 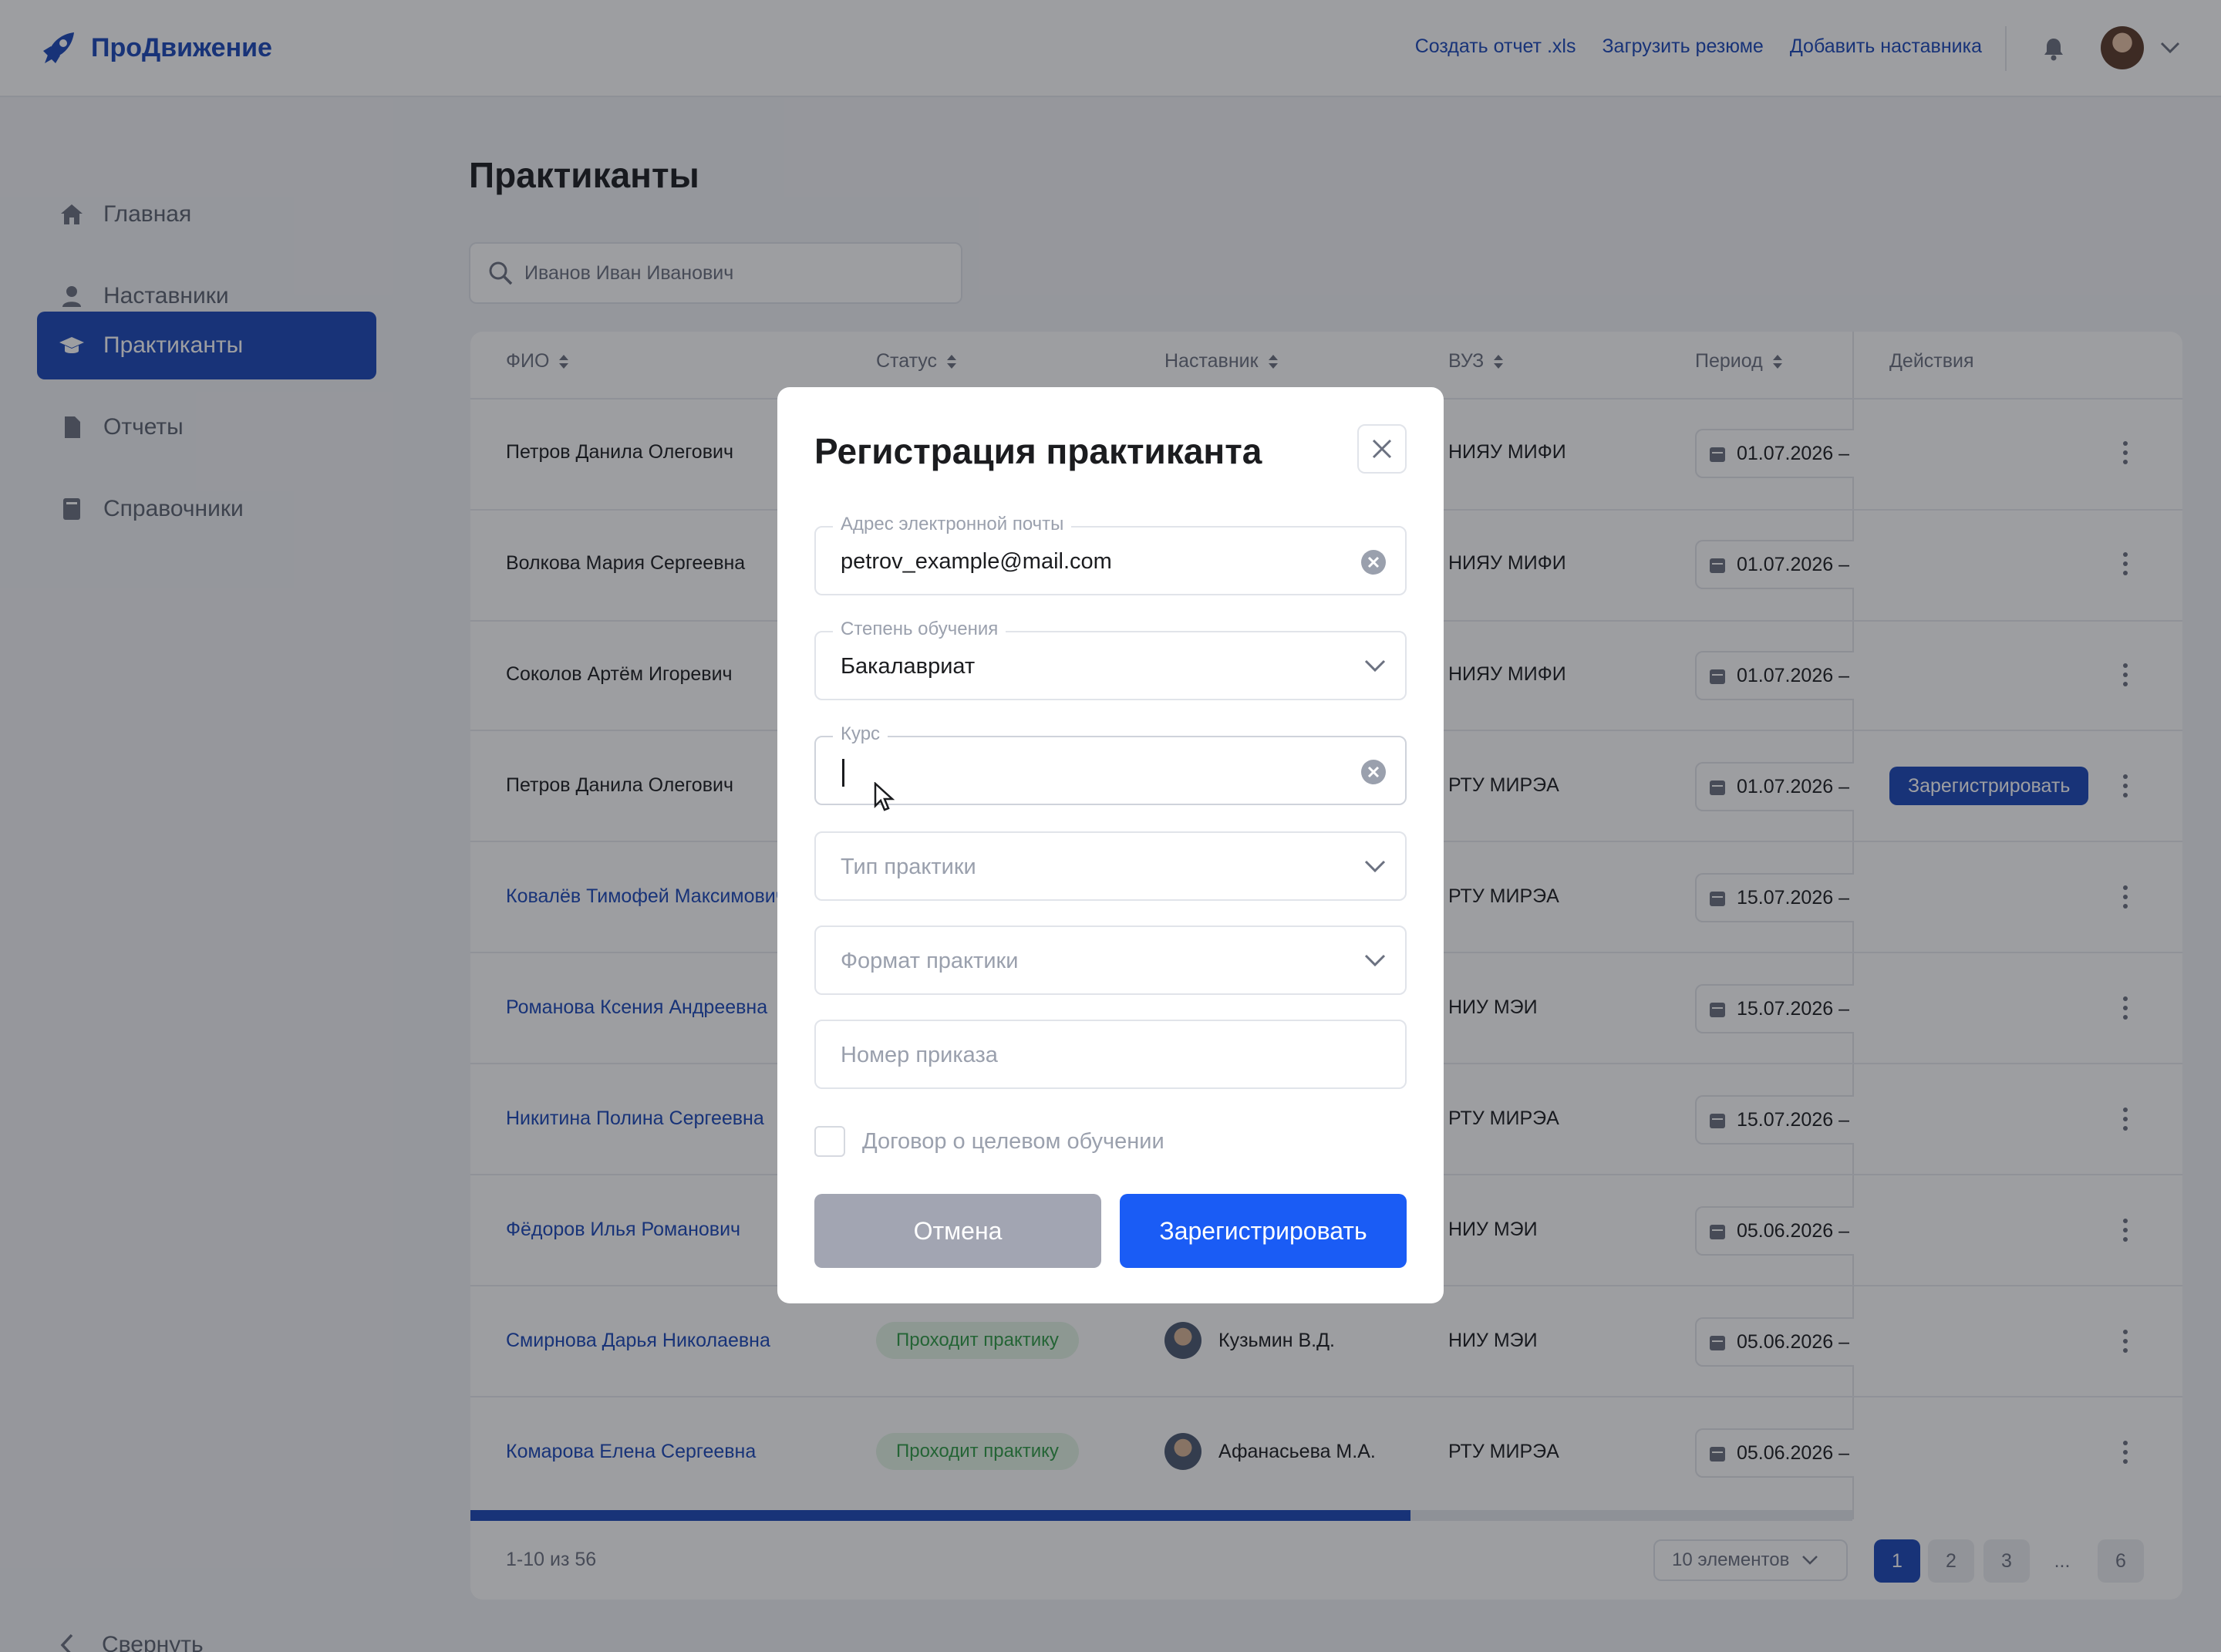 What do you see at coordinates (884, 796) in the screenshot?
I see `mouse-cursor-icon` at bounding box center [884, 796].